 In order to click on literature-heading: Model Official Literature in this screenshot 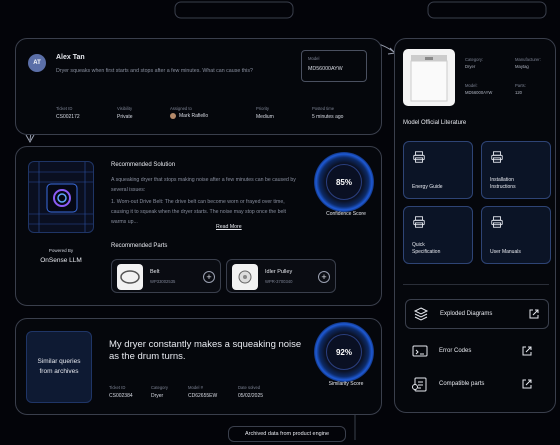, I will do `click(435, 123)`.